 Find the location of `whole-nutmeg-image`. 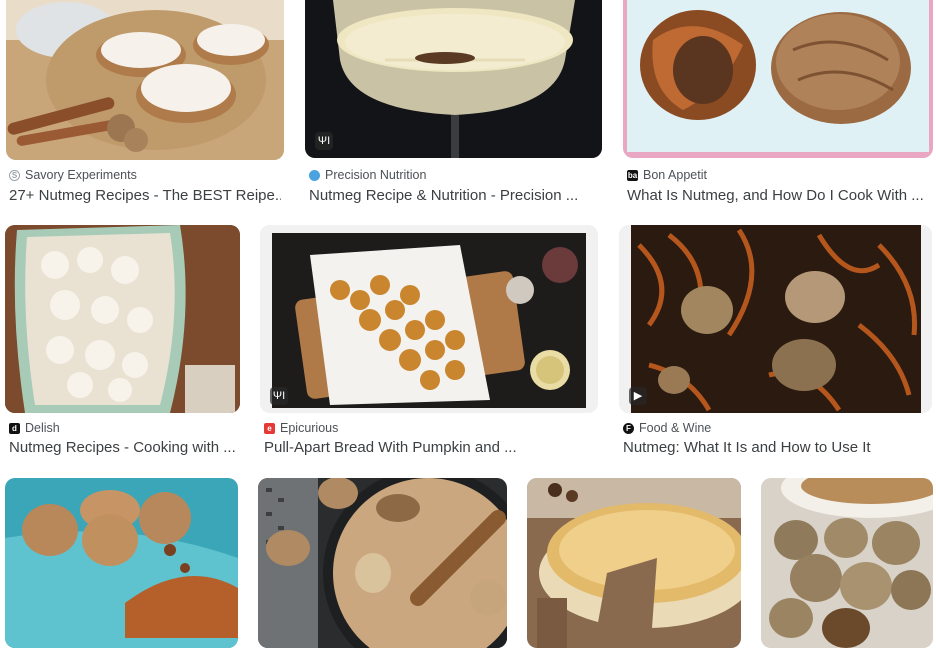

whole-nutmeg-image is located at coordinates (778, 79).